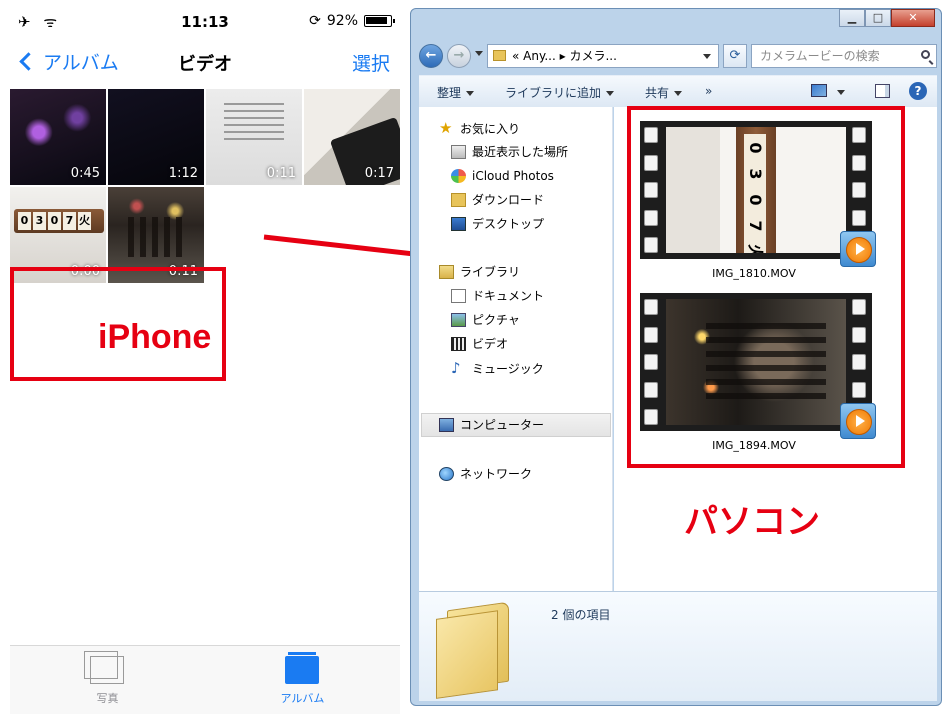  I want to click on nav-bar: アルバム ビデオ 選択, so click(205, 64).